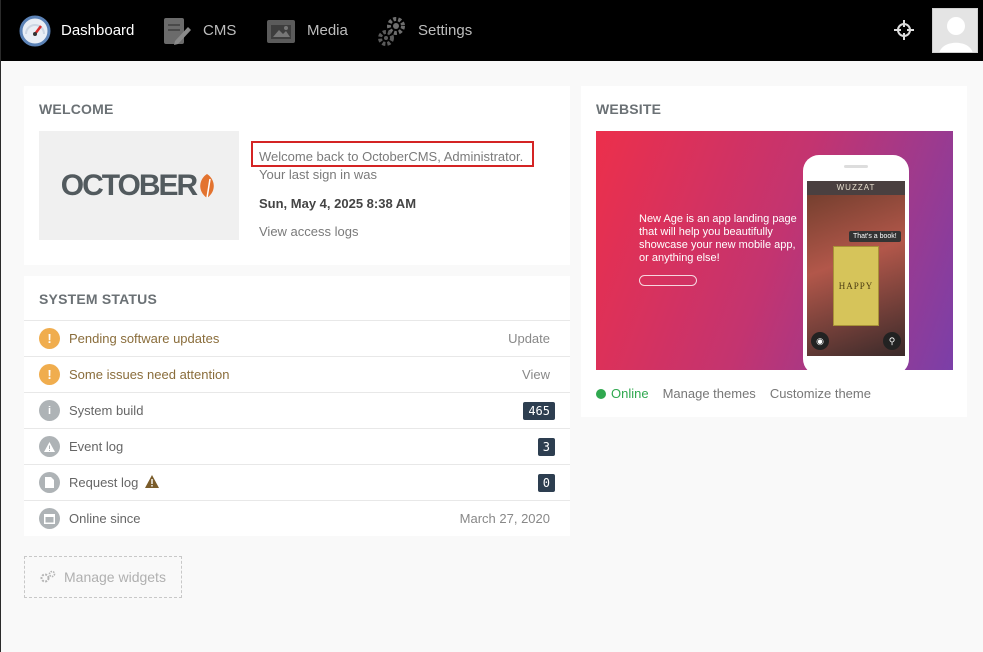 This screenshot has width=983, height=652. I want to click on status-row-label: Some issues need attention, so click(149, 374).